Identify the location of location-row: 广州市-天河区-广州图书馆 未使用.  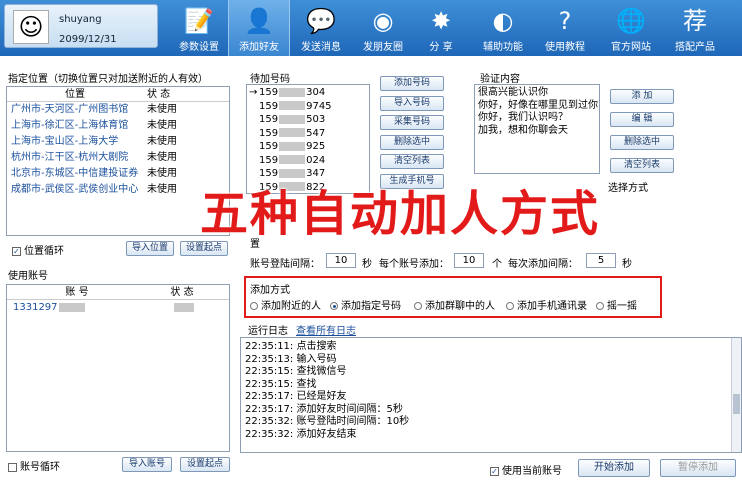
(118, 110).